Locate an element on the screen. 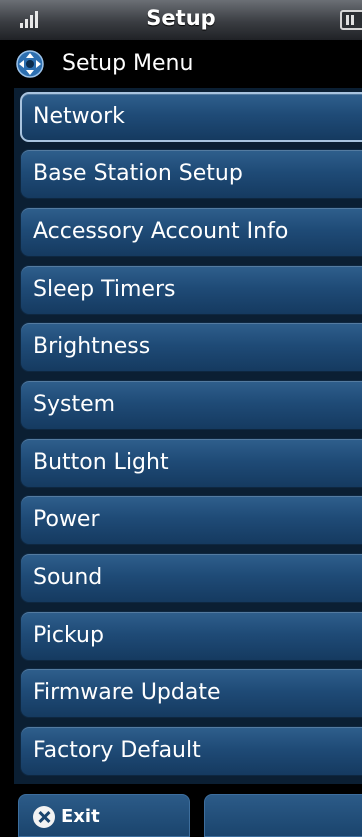  softkey-bar: Exit is located at coordinates (181, 810).